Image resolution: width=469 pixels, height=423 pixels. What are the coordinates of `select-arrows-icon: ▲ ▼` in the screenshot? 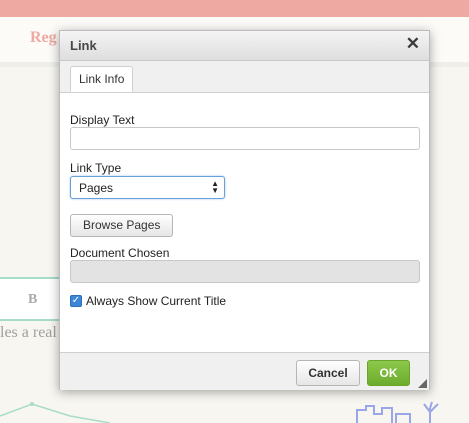 It's located at (215, 187).